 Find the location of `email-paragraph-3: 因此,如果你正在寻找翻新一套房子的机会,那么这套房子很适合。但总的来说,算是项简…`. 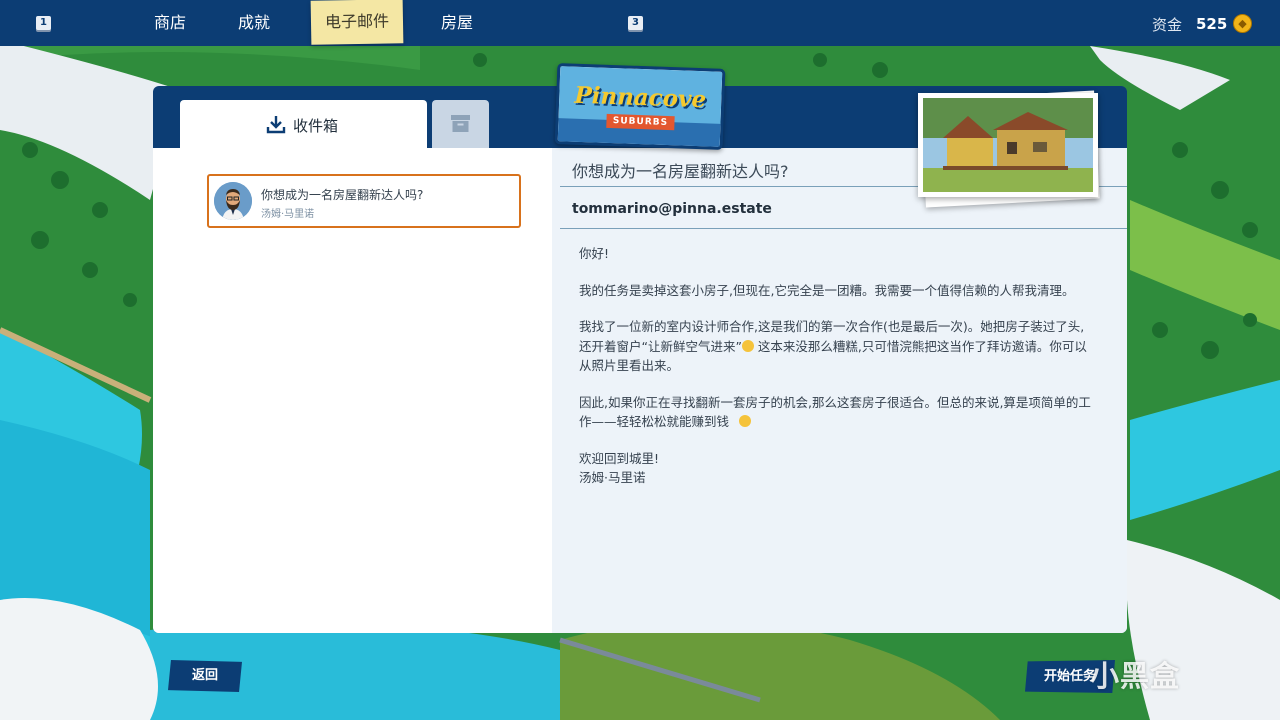

email-paragraph-3: 因此,如果你正在寻找翻新一套房子的机会,那么这套房子很适合。但总的来说,算是项简… is located at coordinates (835, 412).